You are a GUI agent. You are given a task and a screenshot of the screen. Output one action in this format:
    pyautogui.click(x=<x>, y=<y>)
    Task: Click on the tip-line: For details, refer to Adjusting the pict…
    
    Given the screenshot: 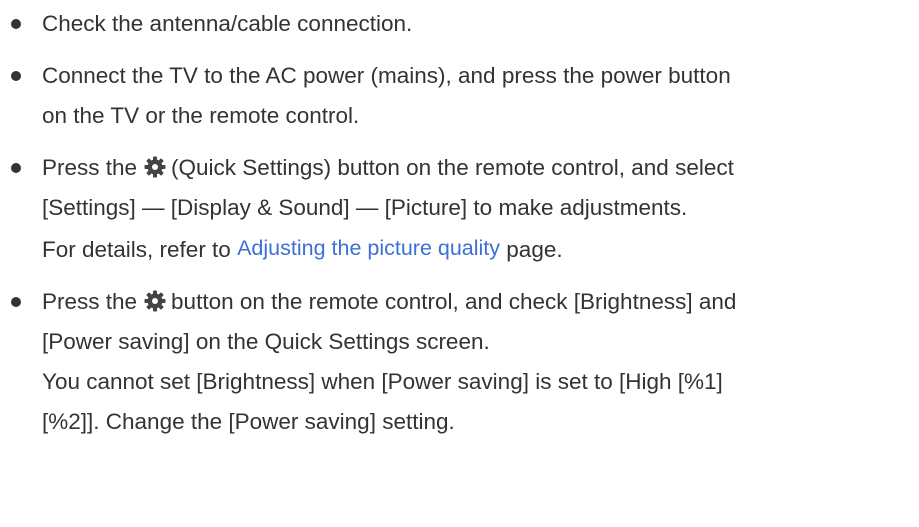 What is the action you would take?
    pyautogui.click(x=480, y=249)
    